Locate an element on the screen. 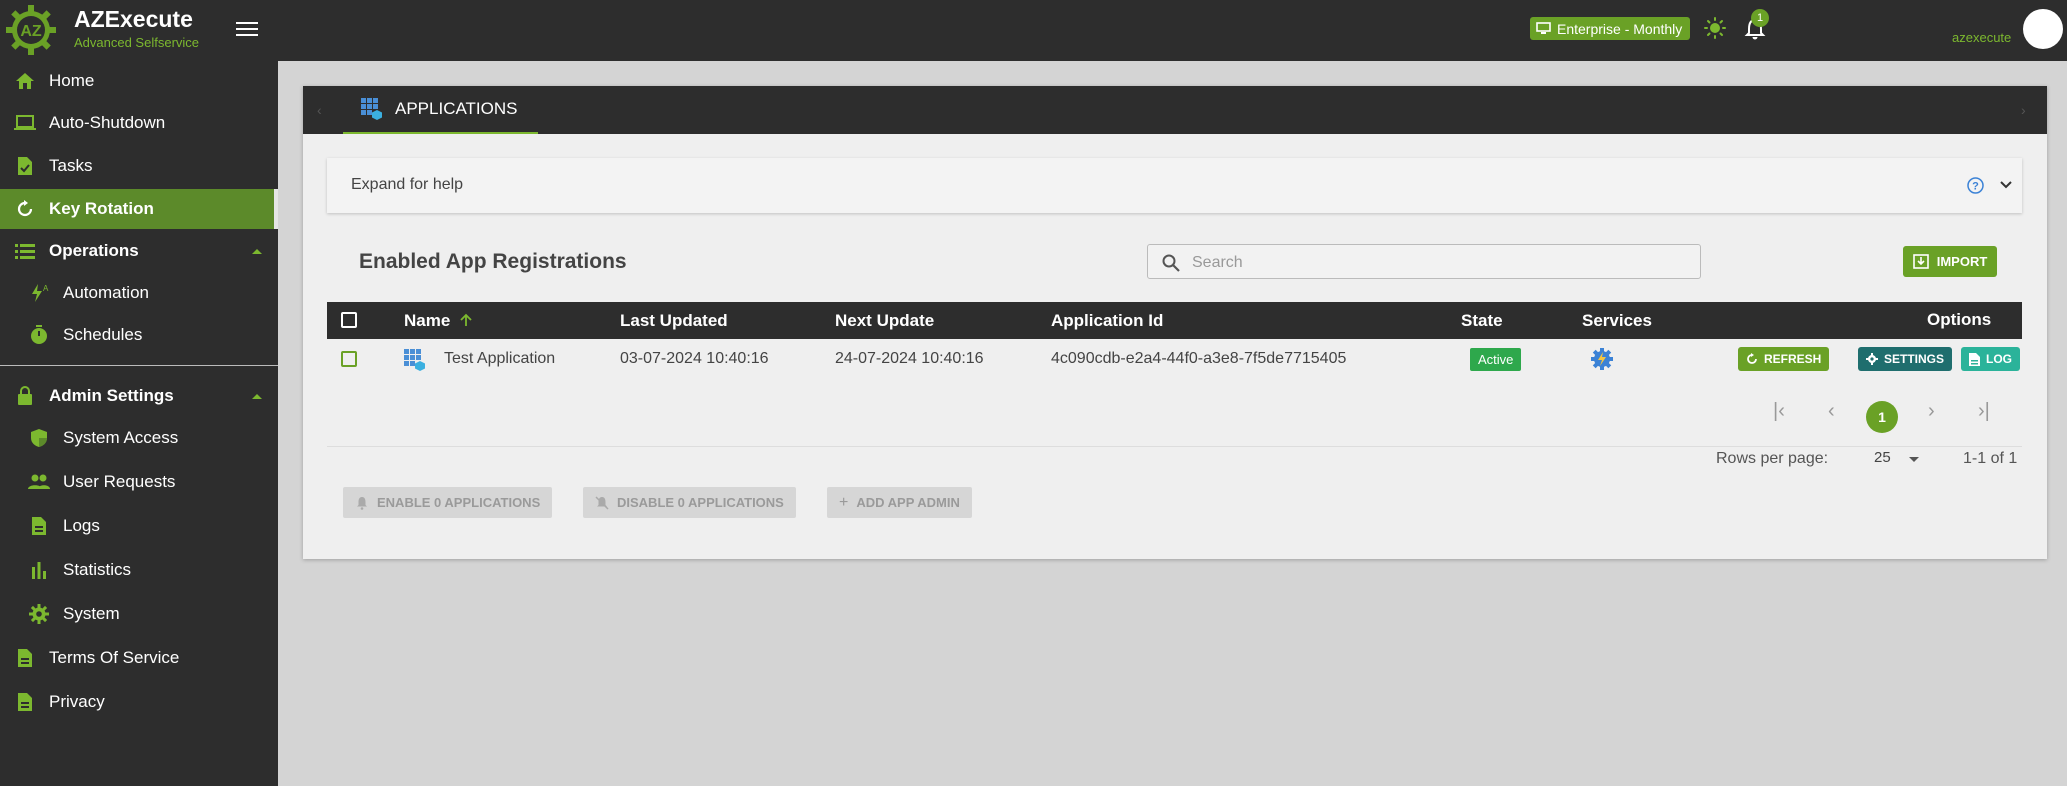 This screenshot has height=786, width=2067. import-button: IMPORT is located at coordinates (1950, 261).